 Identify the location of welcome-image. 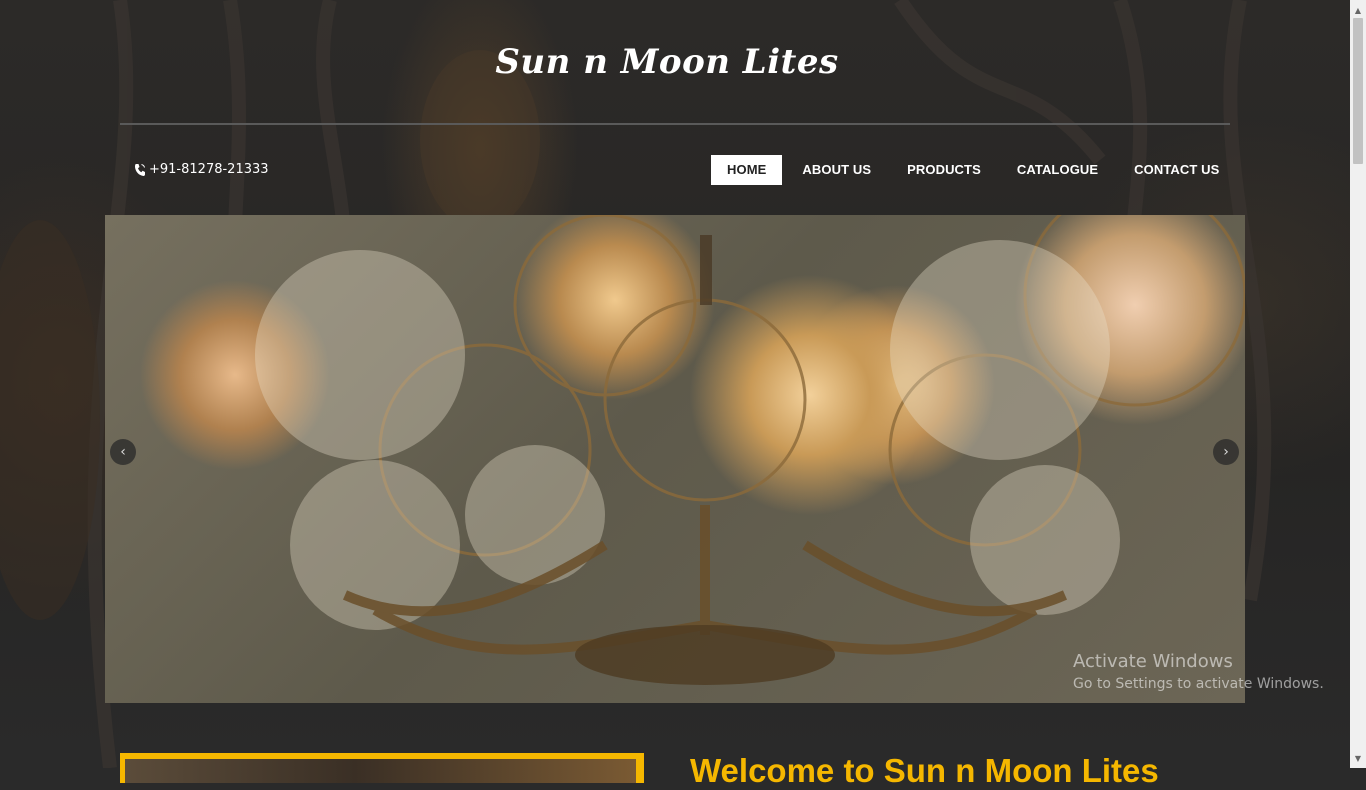
(382, 768).